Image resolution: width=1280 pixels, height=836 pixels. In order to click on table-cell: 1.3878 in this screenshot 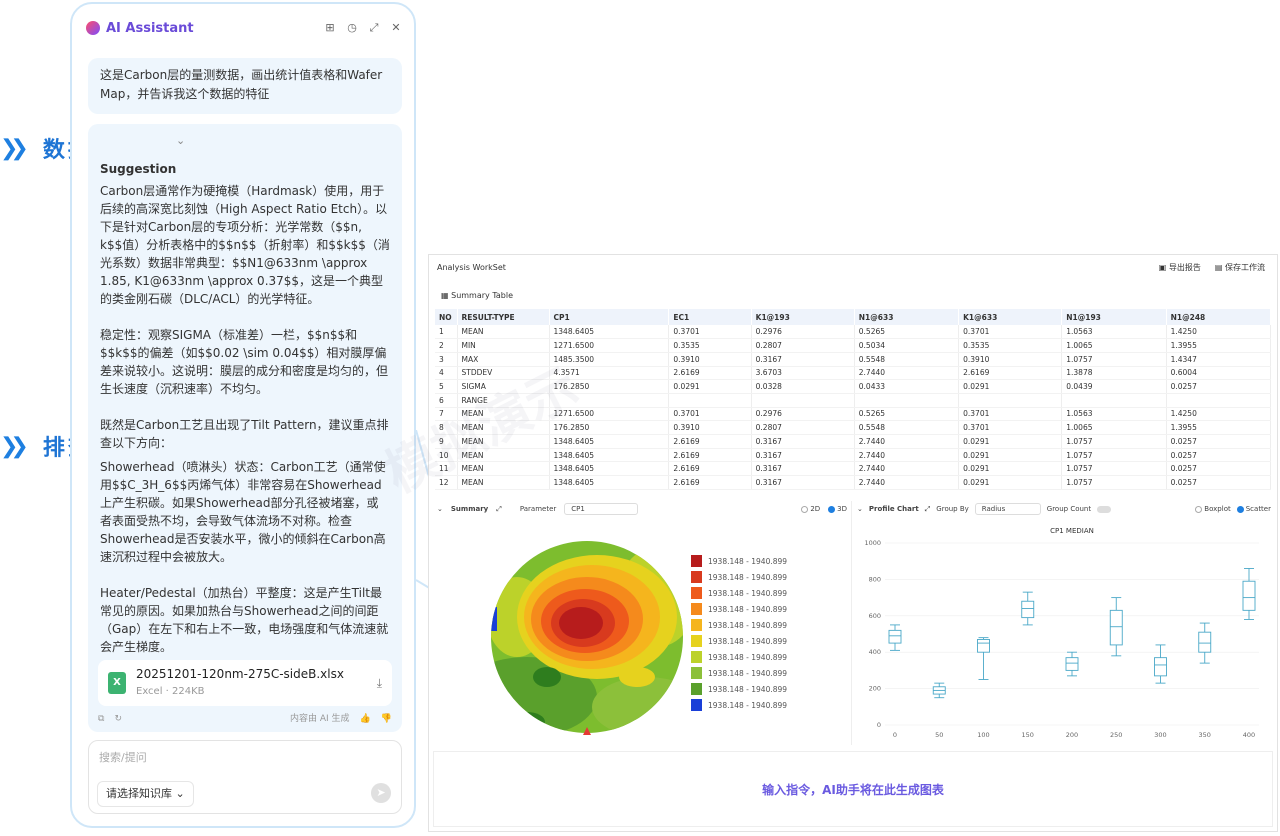, I will do `click(1114, 373)`.